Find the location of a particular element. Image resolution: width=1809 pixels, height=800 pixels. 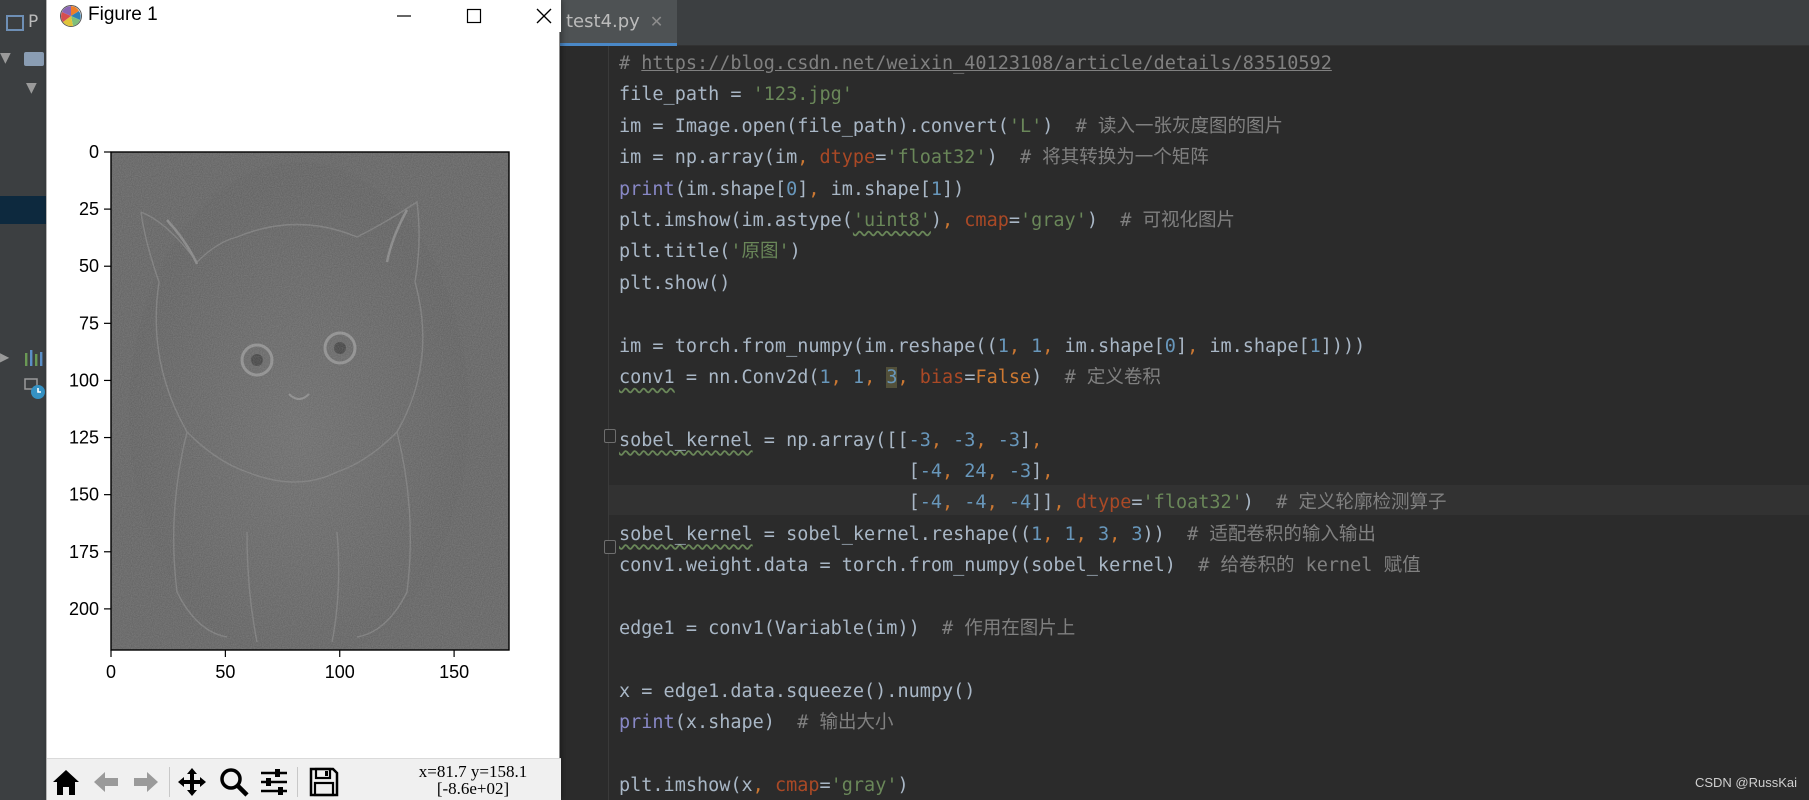

close-icon: ✕ is located at coordinates (656, 21).